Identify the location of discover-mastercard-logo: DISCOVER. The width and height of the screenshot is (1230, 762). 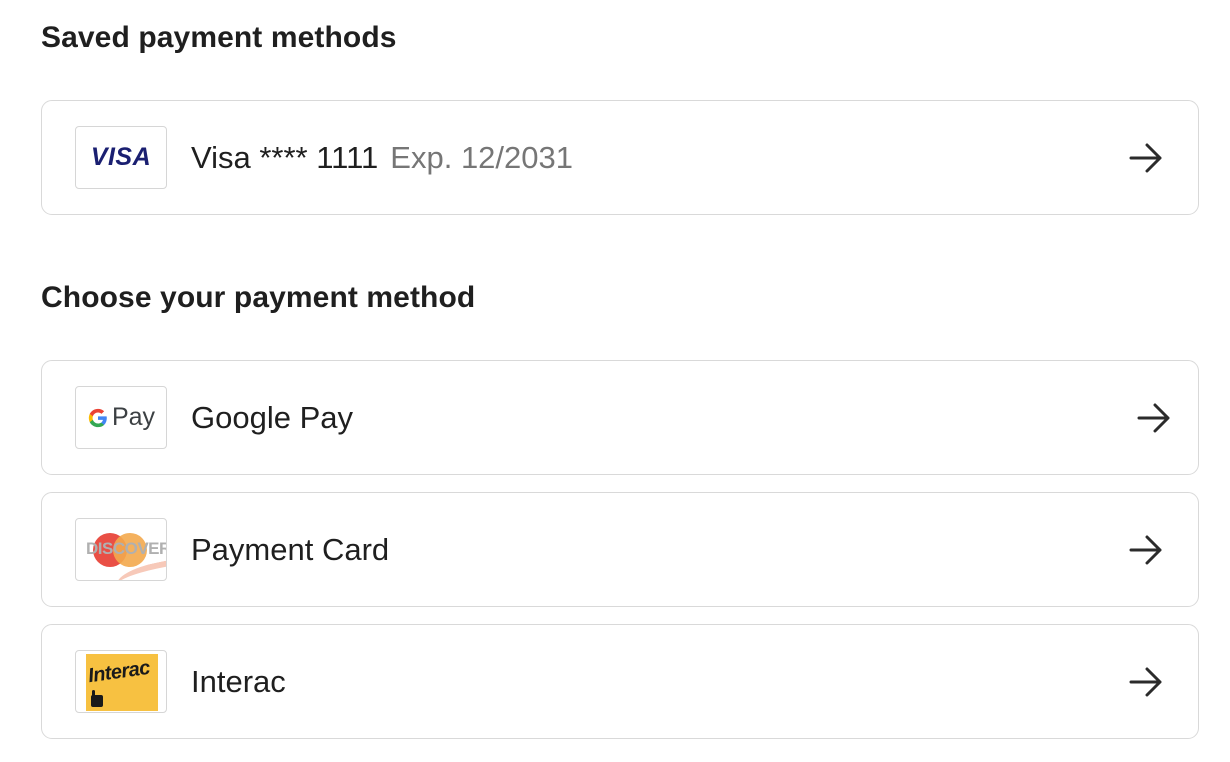
(121, 549).